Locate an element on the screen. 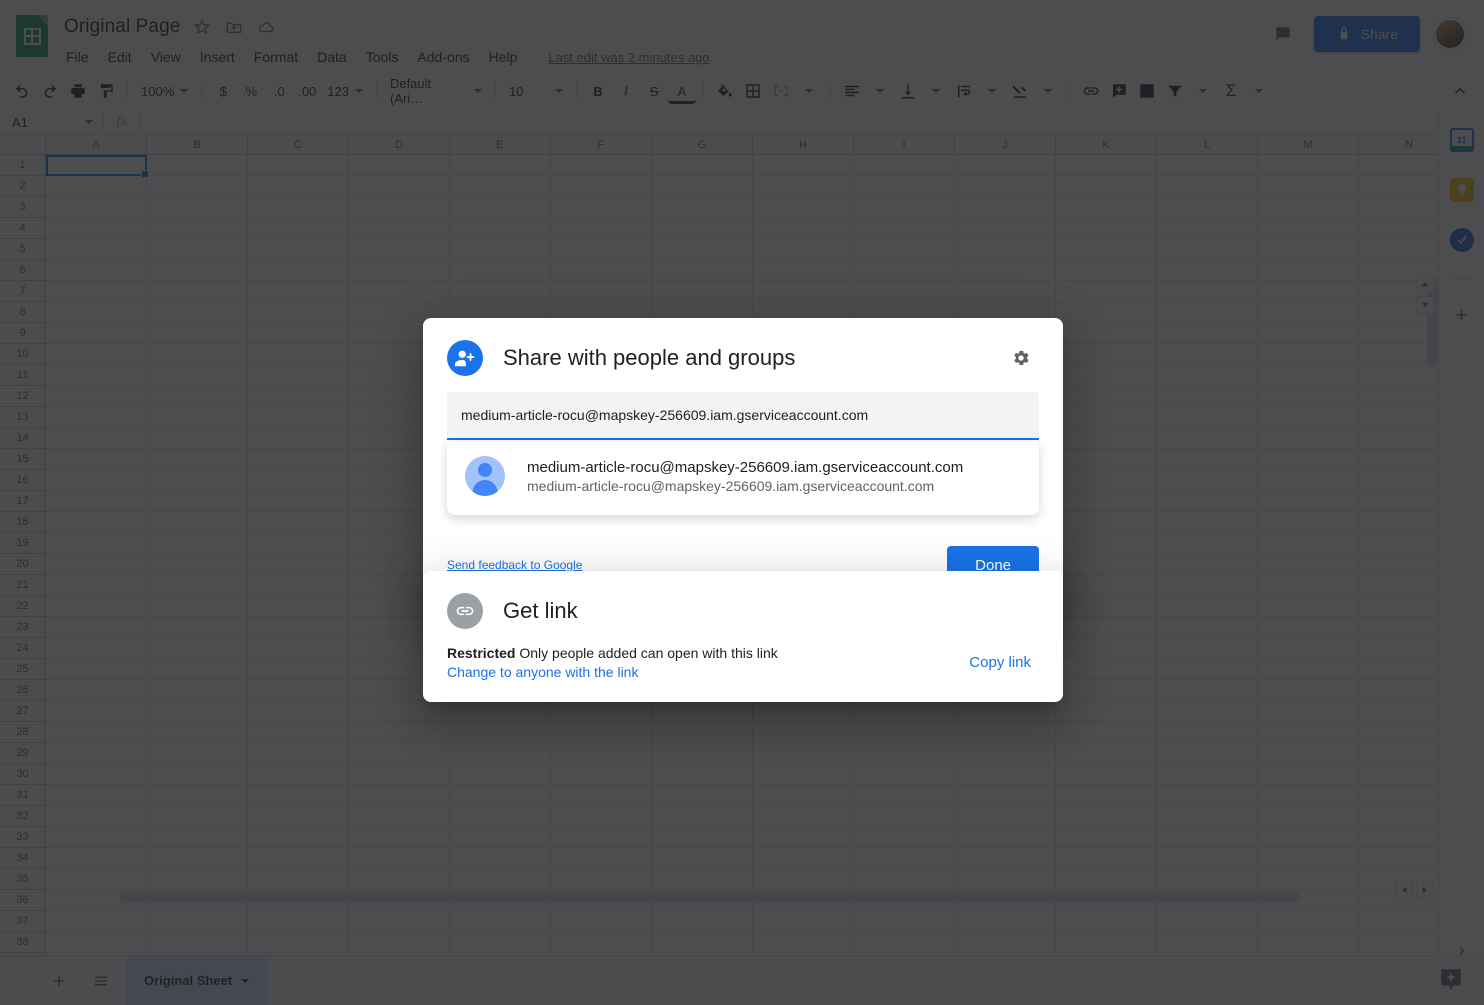  person-add-icon is located at coordinates (465, 358).